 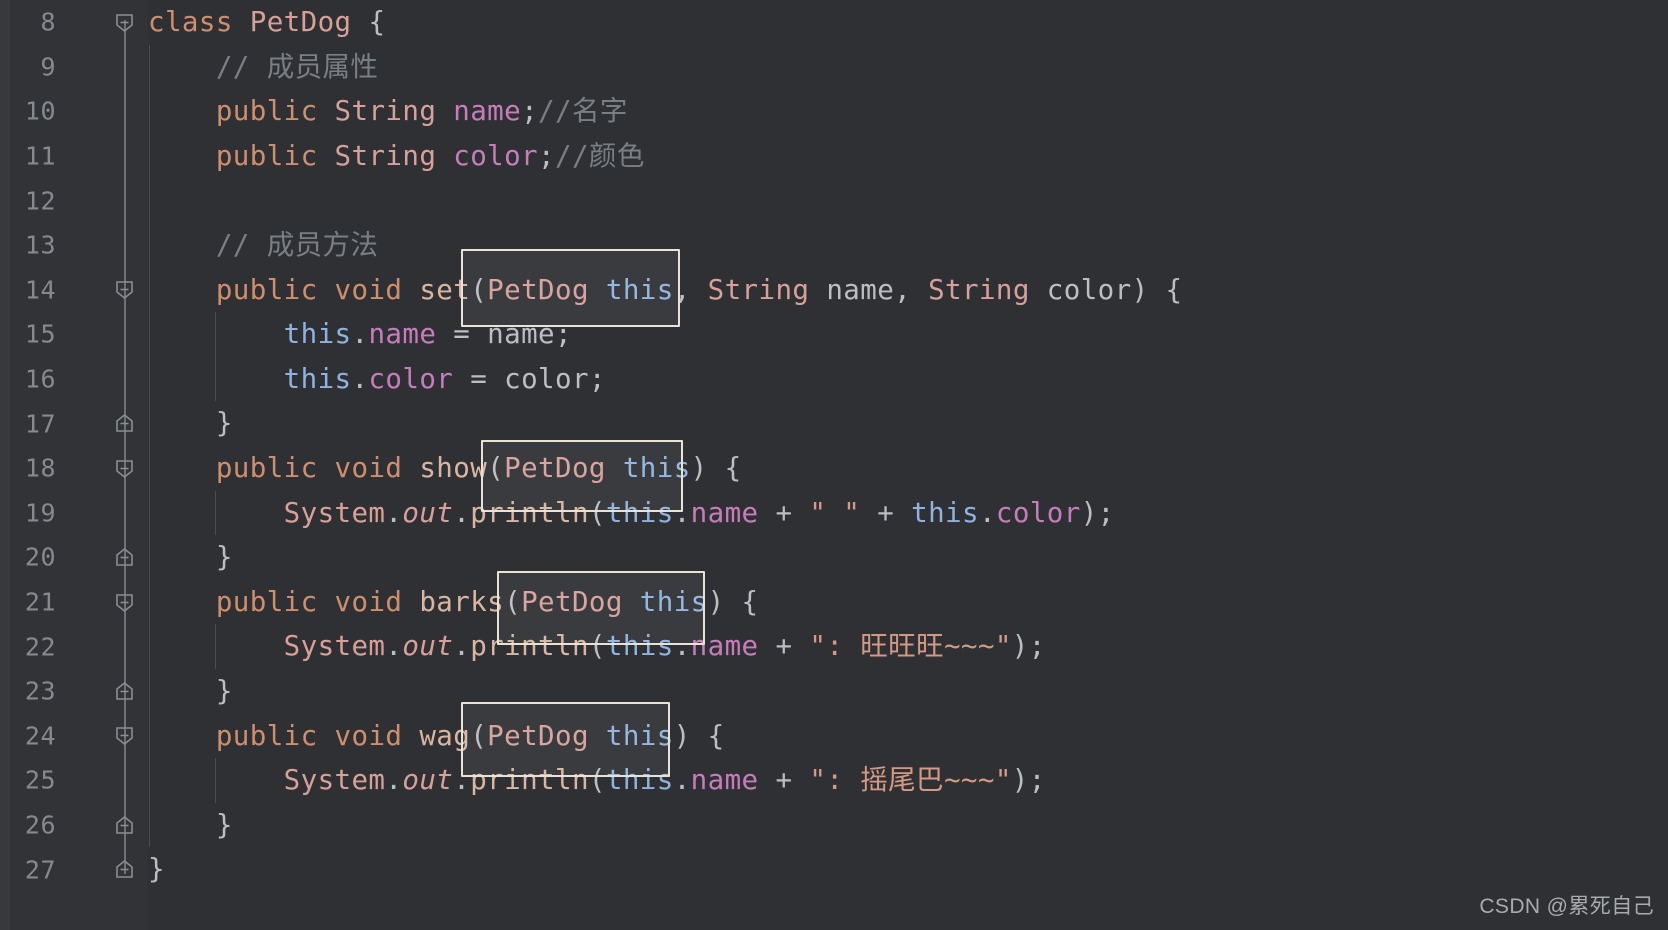 What do you see at coordinates (908, 156) in the screenshot?
I see `code-line: public String color;//颜色` at bounding box center [908, 156].